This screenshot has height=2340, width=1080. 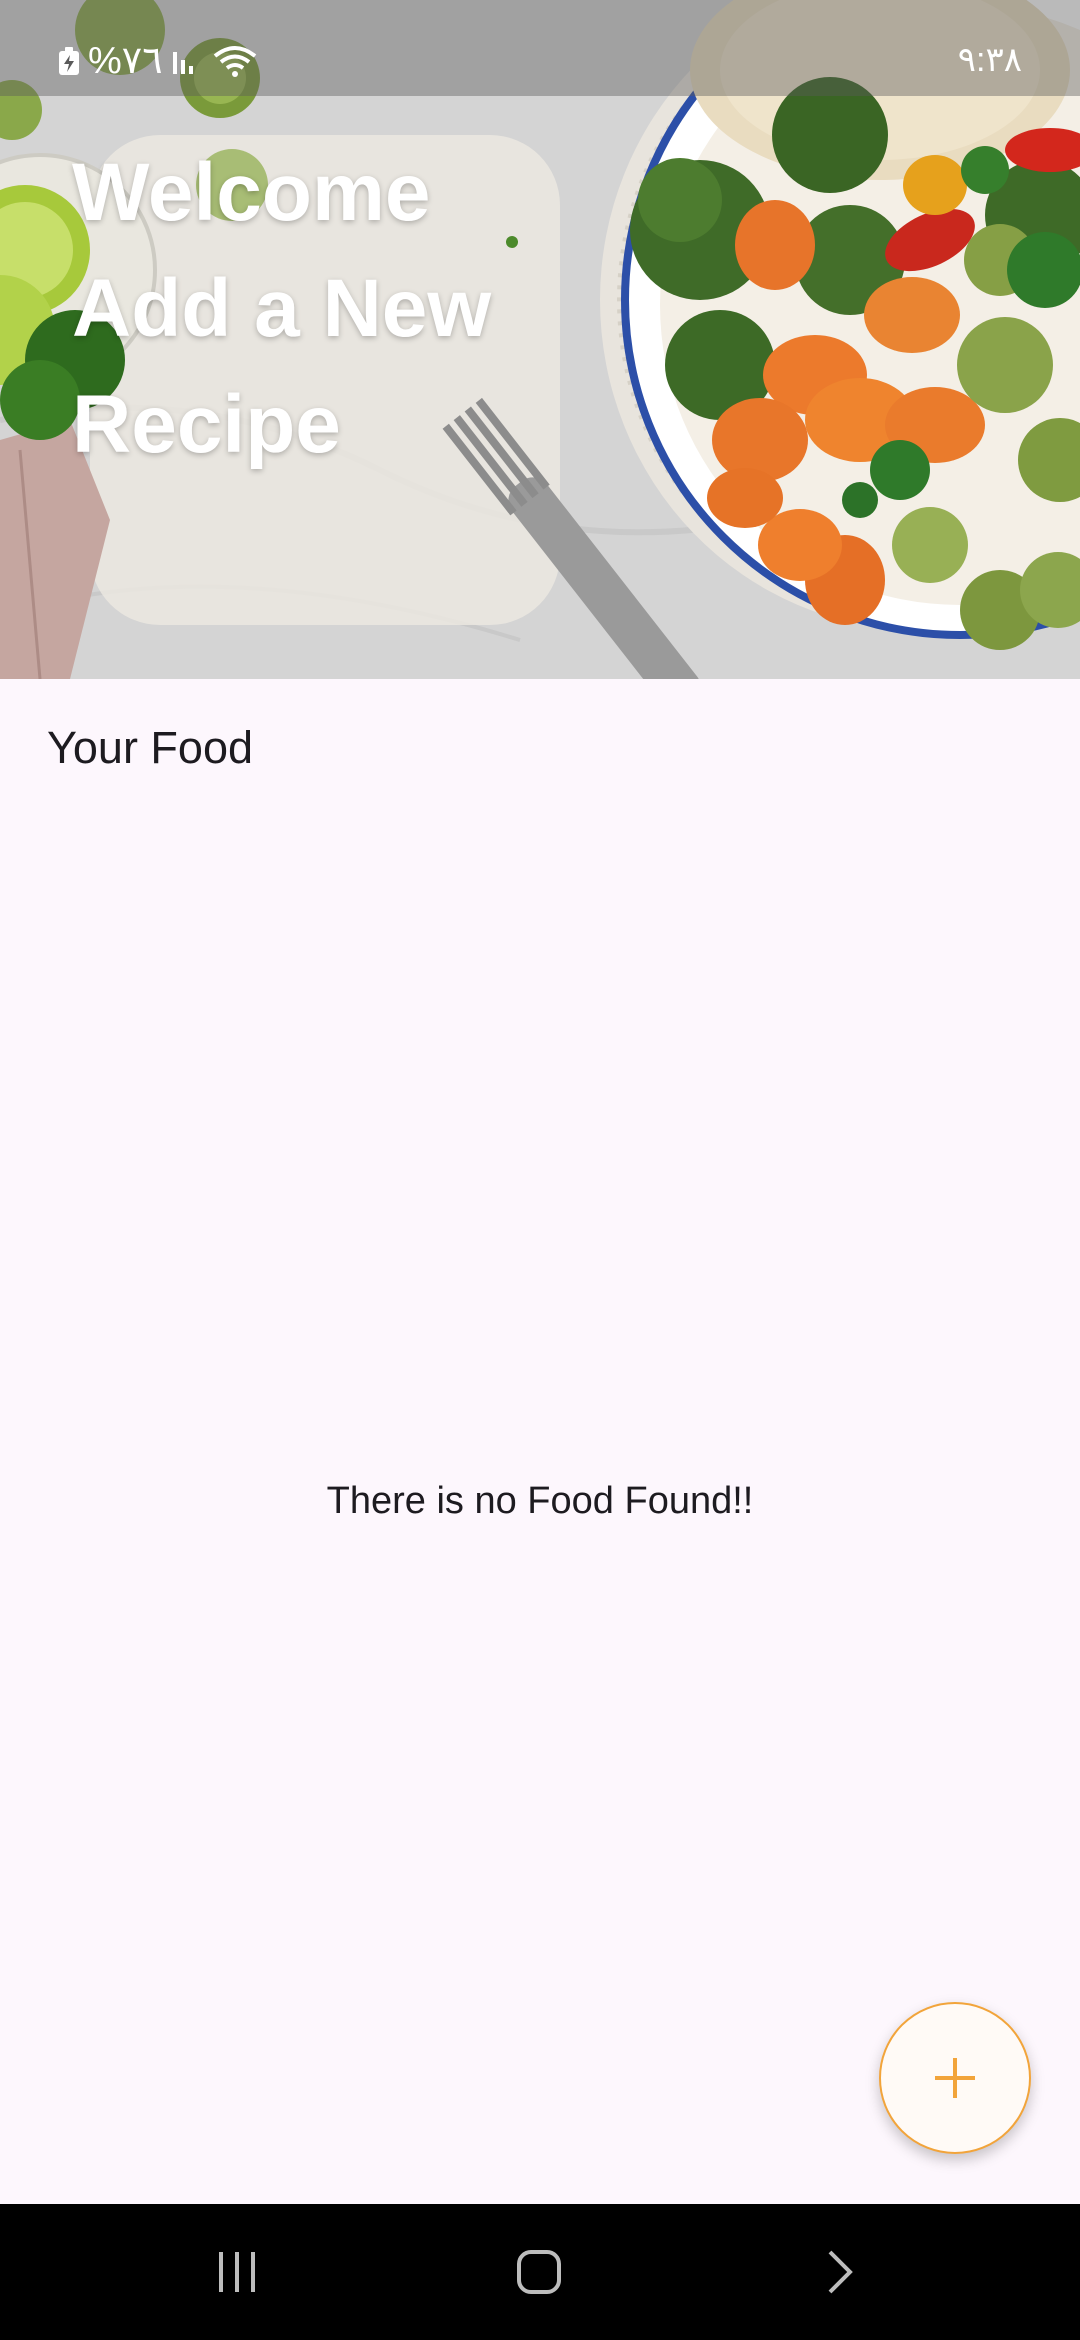 What do you see at coordinates (69, 61) in the screenshot?
I see `battery-charging-icon` at bounding box center [69, 61].